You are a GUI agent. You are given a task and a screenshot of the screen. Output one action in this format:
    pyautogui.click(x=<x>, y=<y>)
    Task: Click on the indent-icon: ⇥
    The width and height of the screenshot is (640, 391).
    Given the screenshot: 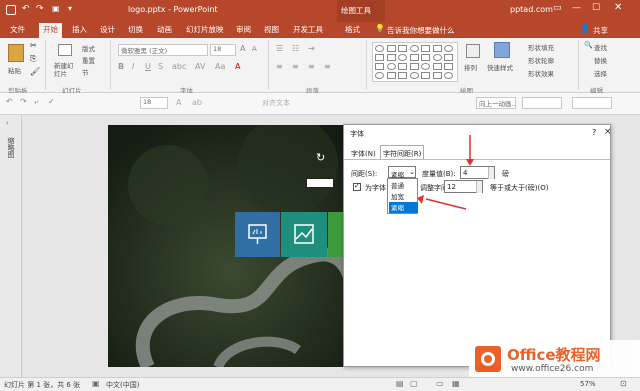 What is the action you would take?
    pyautogui.click(x=311, y=48)
    